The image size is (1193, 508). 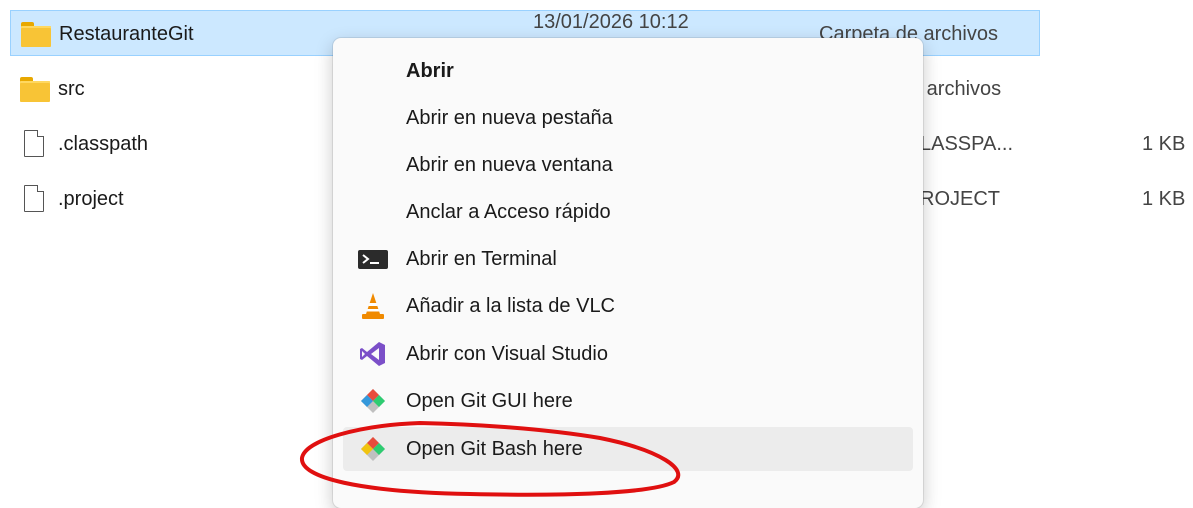 What do you see at coordinates (489, 401) in the screenshot?
I see `menu-item-label: Open Git GUI here` at bounding box center [489, 401].